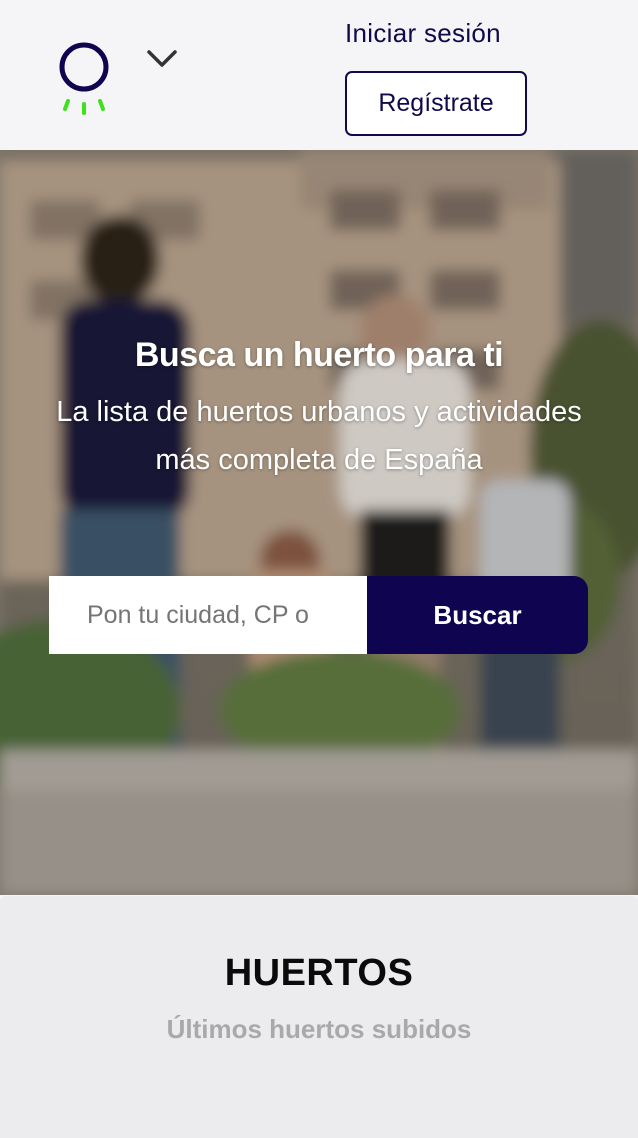 The height and width of the screenshot is (1138, 638). Describe the element at coordinates (85, 80) in the screenshot. I see `lightbulb-logo-icon` at that location.